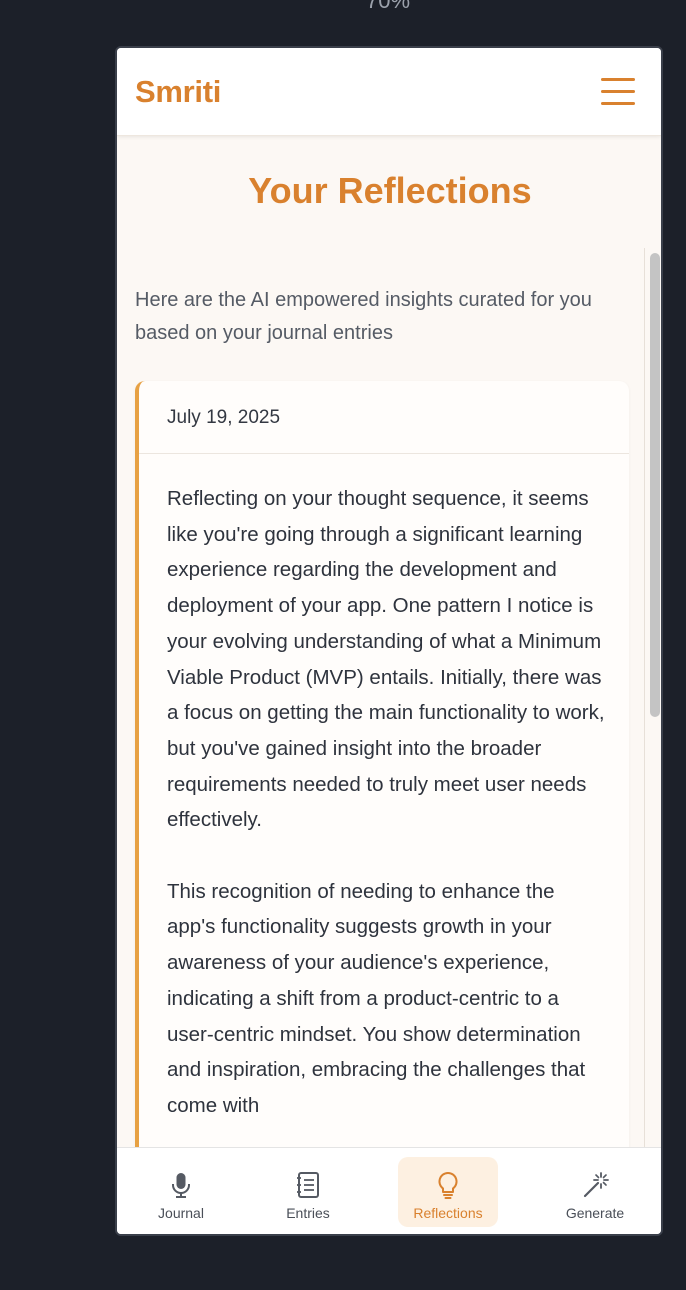 The width and height of the screenshot is (686, 1290). I want to click on nav-label: Reflections, so click(448, 1213).